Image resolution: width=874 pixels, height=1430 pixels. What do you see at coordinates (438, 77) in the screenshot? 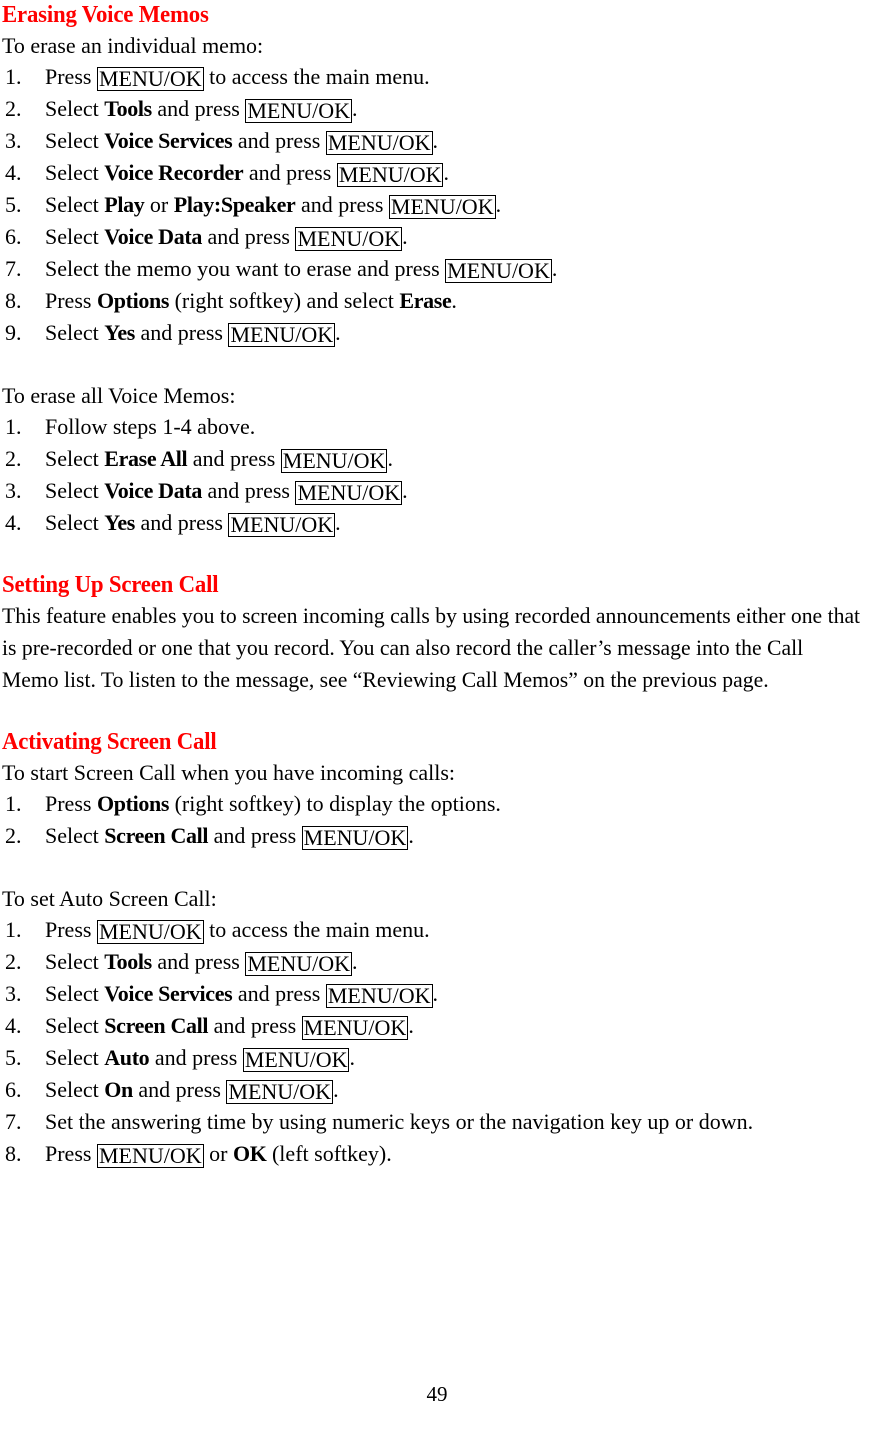
I see `list-item: 1. Press MENU/OK to access the main menu.` at bounding box center [438, 77].